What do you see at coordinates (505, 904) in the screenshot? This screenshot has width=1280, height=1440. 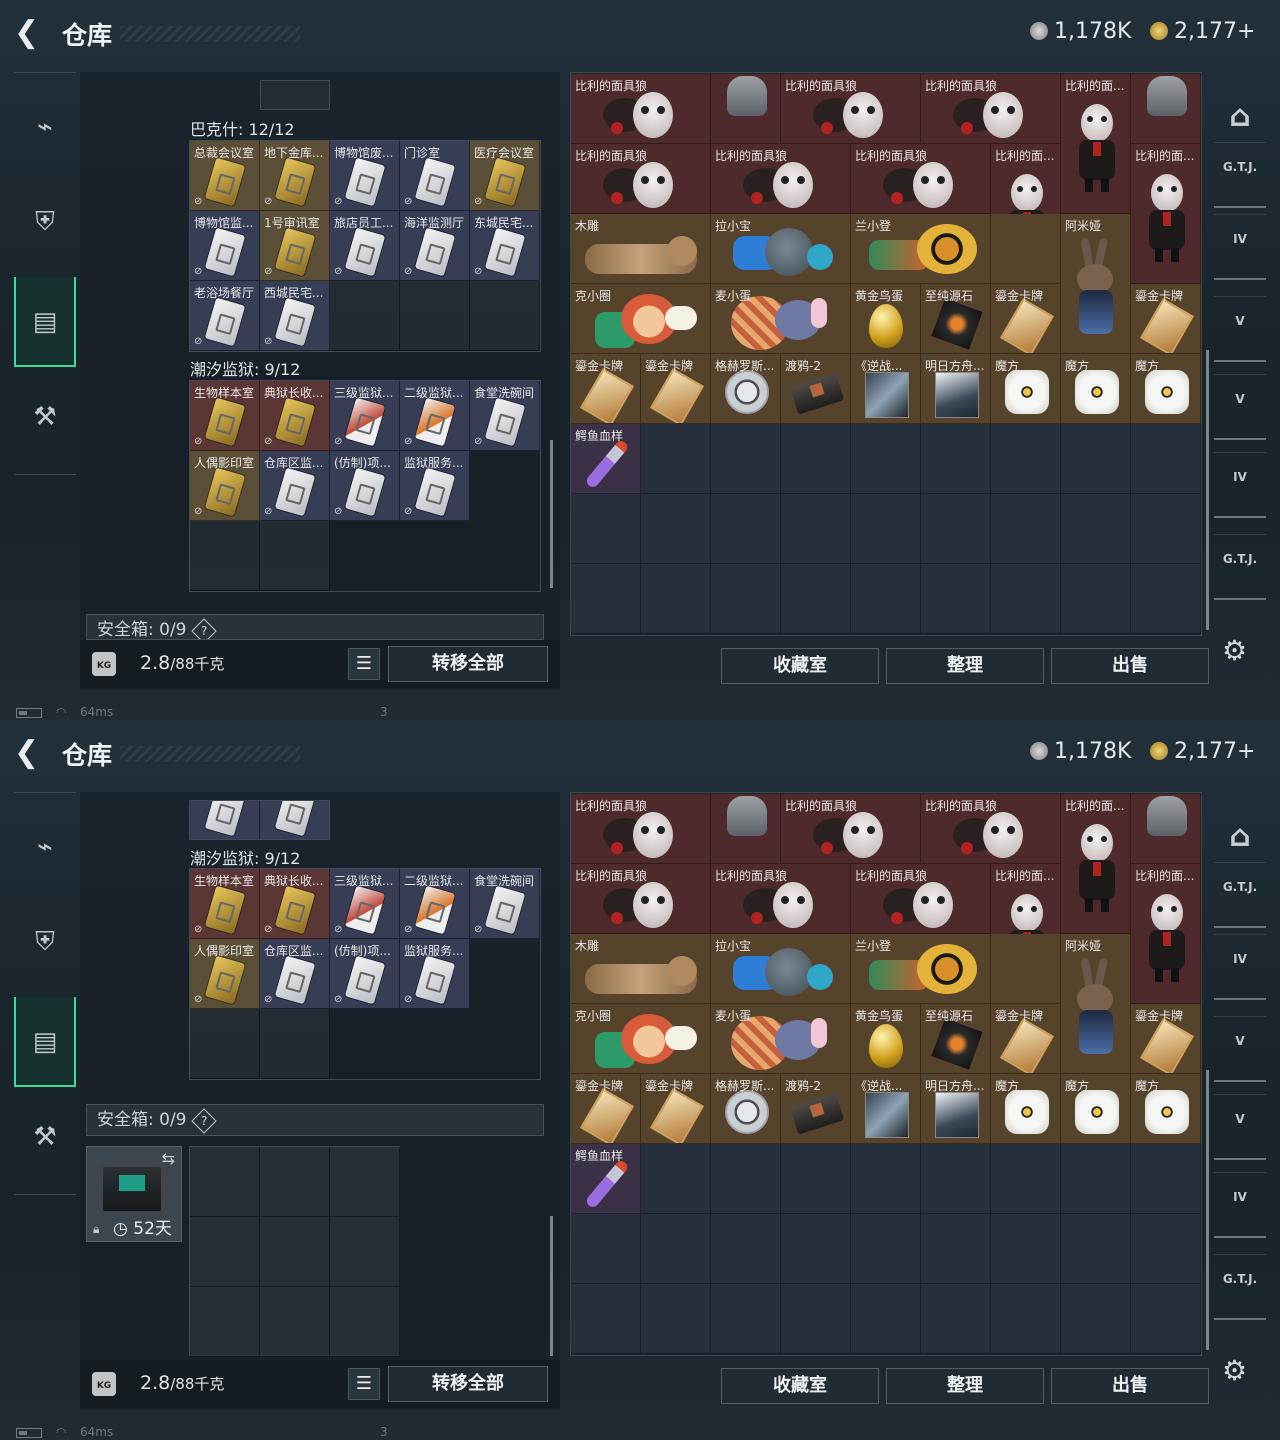 I see `keycard-slot: 食堂洗碗间 ⊘` at bounding box center [505, 904].